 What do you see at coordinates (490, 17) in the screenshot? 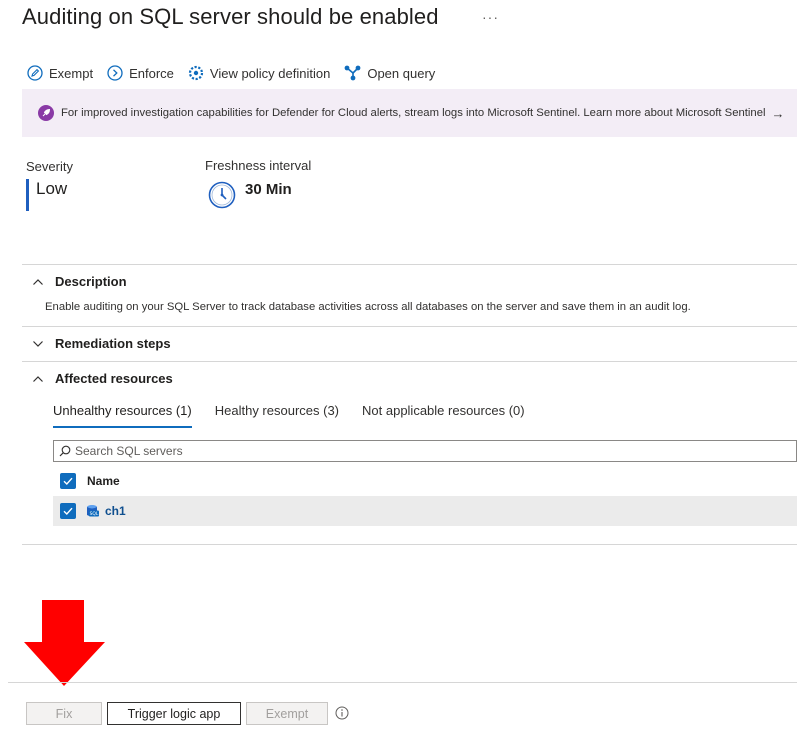
I see `more-options-icon: ···` at bounding box center [490, 17].